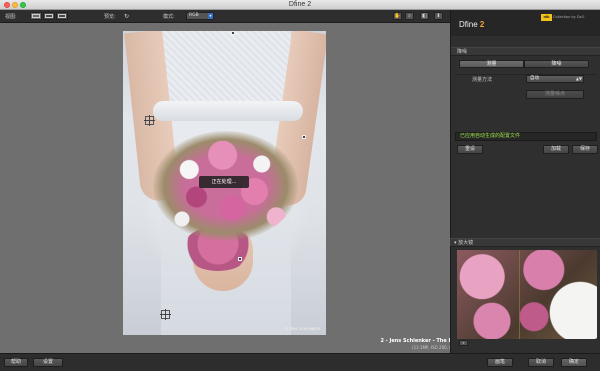  What do you see at coordinates (424, 16) in the screenshot?
I see `compare-icon: ◧` at bounding box center [424, 16].